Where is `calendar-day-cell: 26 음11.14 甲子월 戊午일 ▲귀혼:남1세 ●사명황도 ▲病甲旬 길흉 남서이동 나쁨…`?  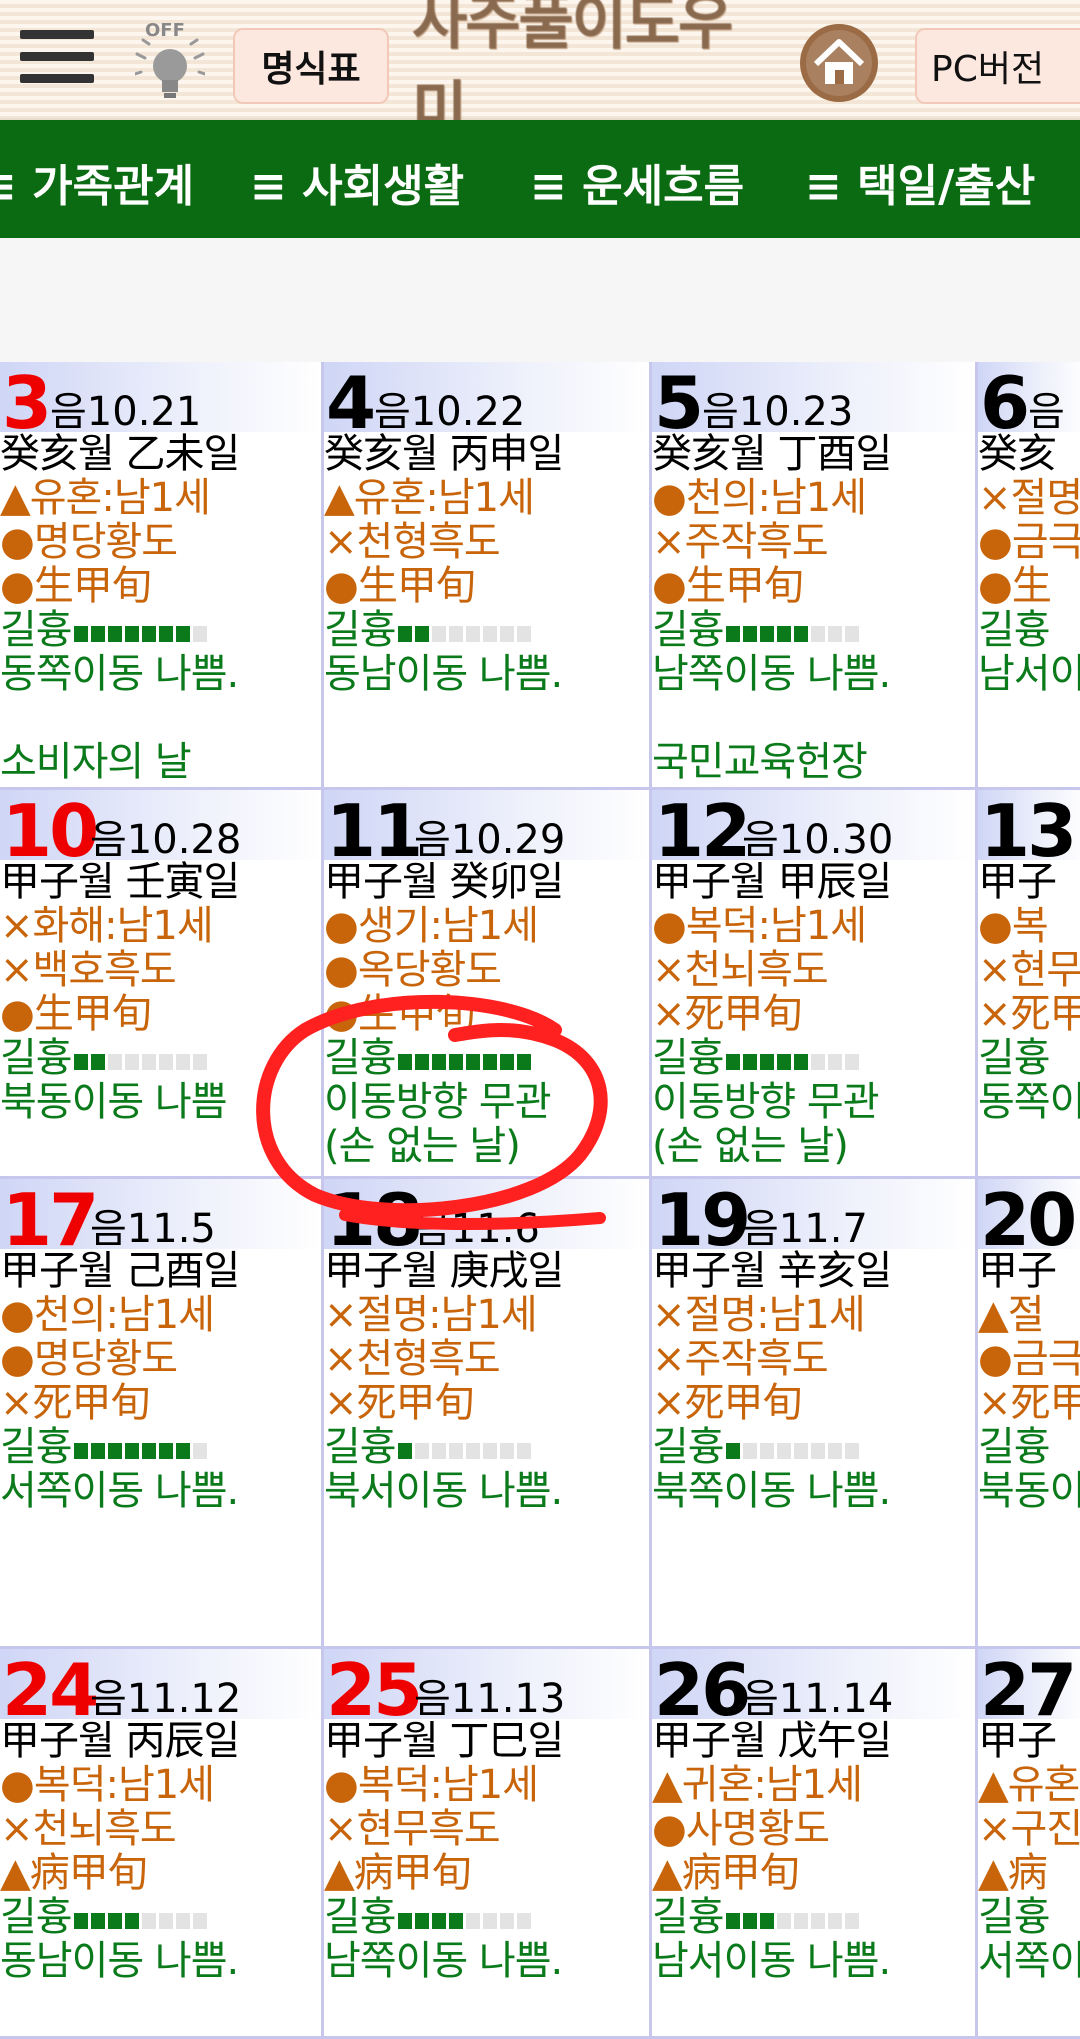
calendar-day-cell: 26 음11.14 甲子월 戊午일 ▲귀혼:남1세 ●사명황도 ▲病甲旬 길흉 남서이동 나쁨… is located at coordinates (815, 1844).